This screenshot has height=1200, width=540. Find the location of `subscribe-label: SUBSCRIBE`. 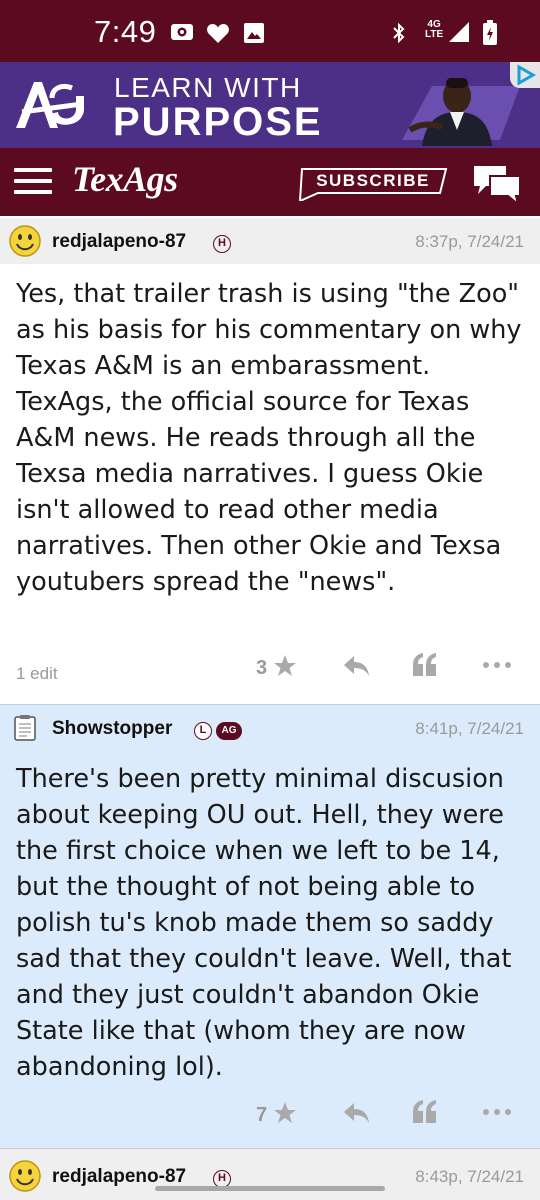

subscribe-label: SUBSCRIBE is located at coordinates (373, 180).